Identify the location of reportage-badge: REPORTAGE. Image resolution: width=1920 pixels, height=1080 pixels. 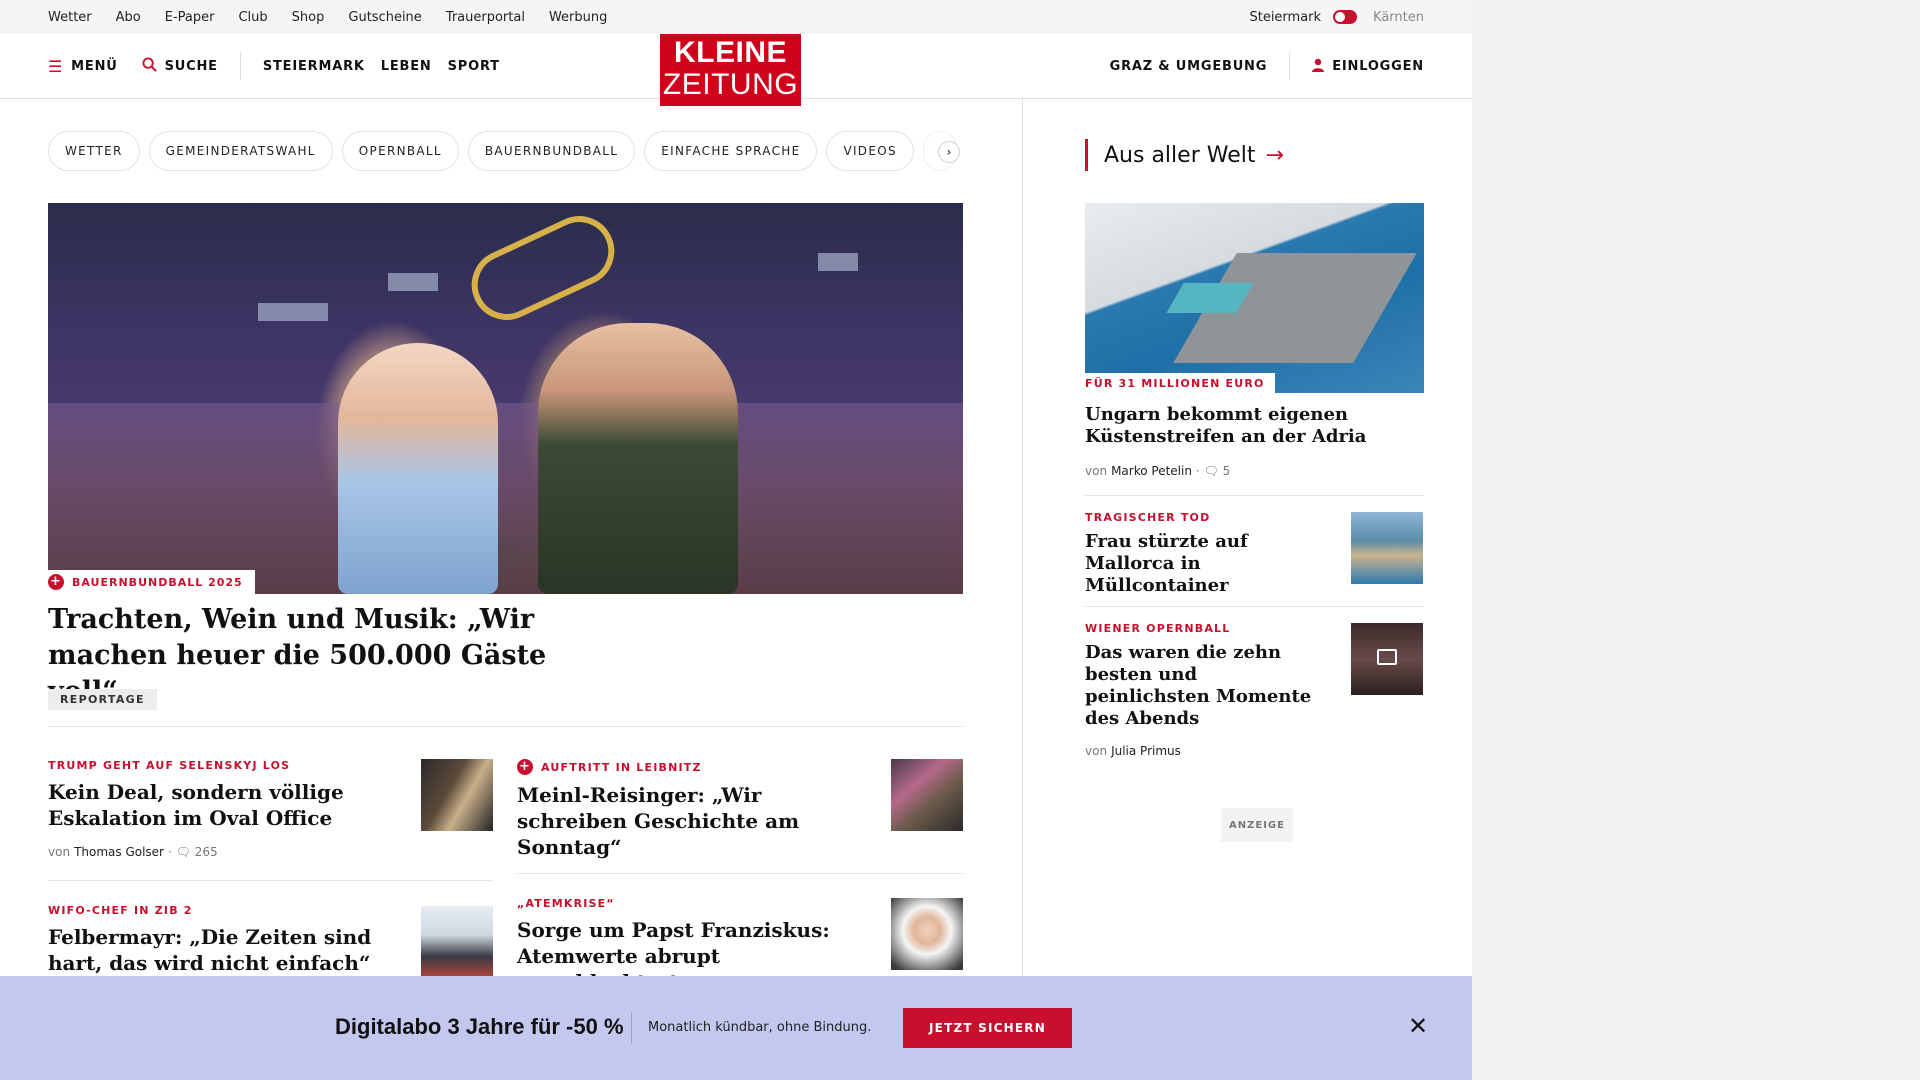
(102, 699).